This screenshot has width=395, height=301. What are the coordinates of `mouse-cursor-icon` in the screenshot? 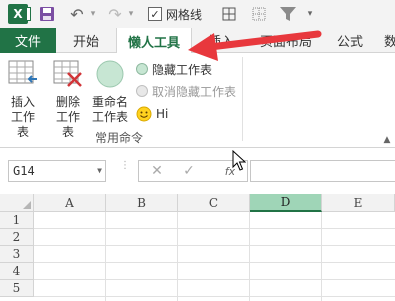 It's located at (239, 160).